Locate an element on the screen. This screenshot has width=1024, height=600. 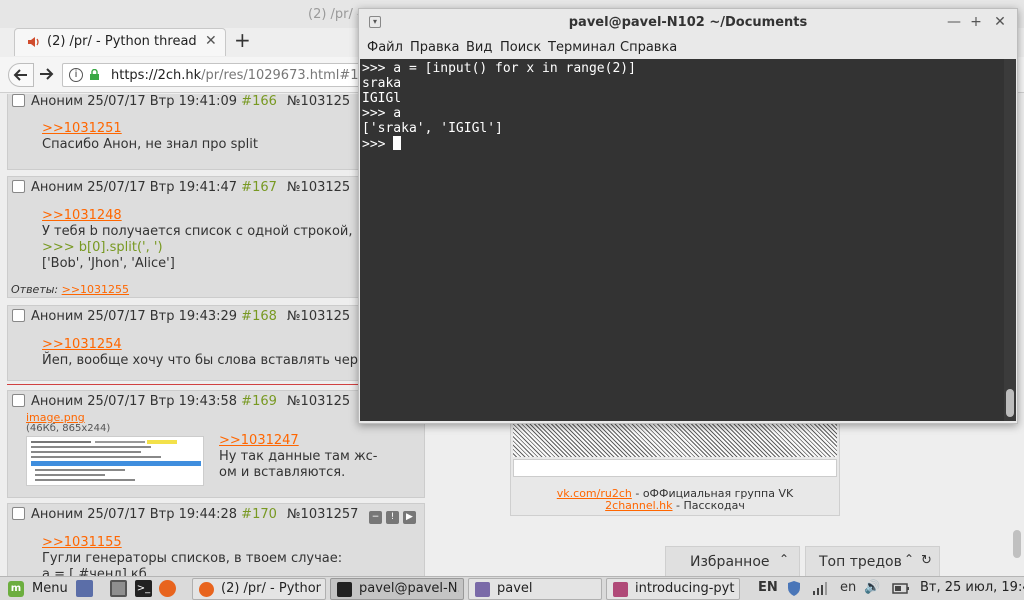
language-indicator: en is located at coordinates (848, 587).